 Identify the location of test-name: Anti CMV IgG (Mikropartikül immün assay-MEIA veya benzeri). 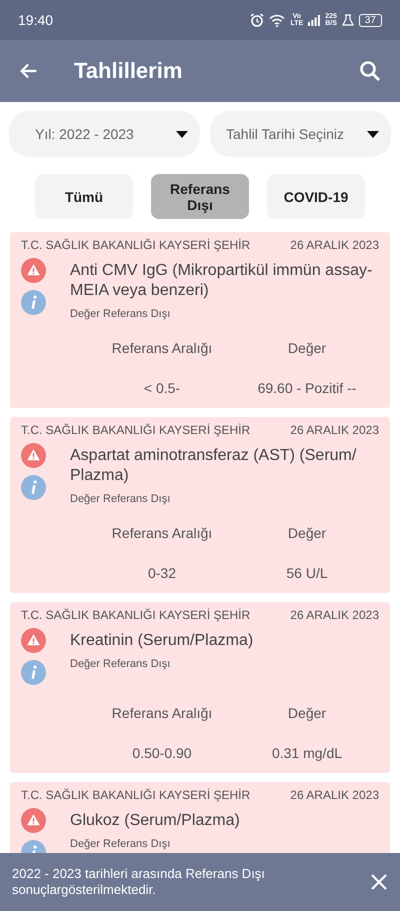
(222, 281).